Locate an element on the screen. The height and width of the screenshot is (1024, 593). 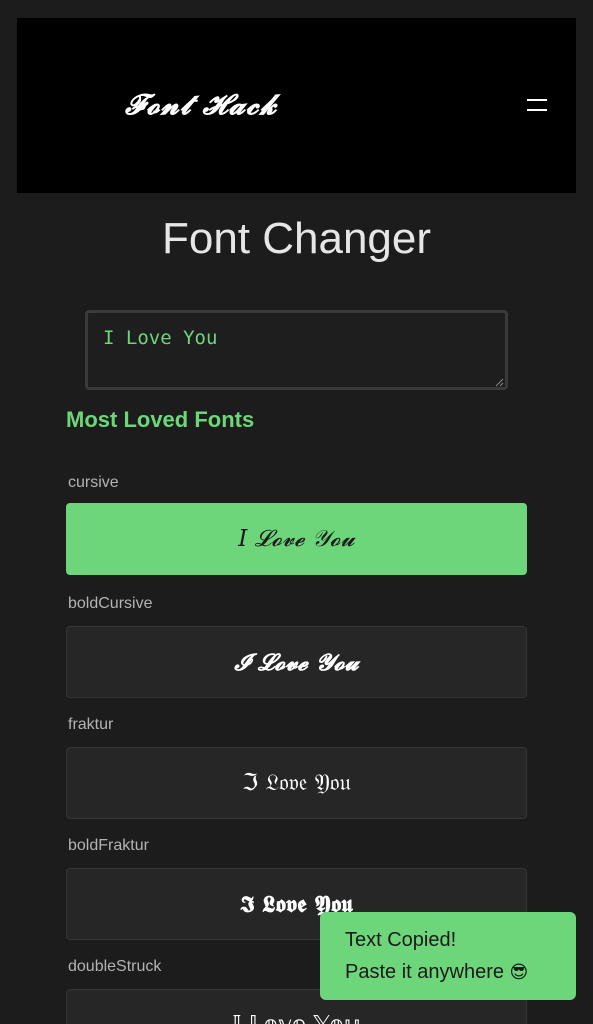
font-preview: 𝓘 𝓛𝓸𝓿𝓮 𝓨𝓸𝓾 is located at coordinates (296, 662).